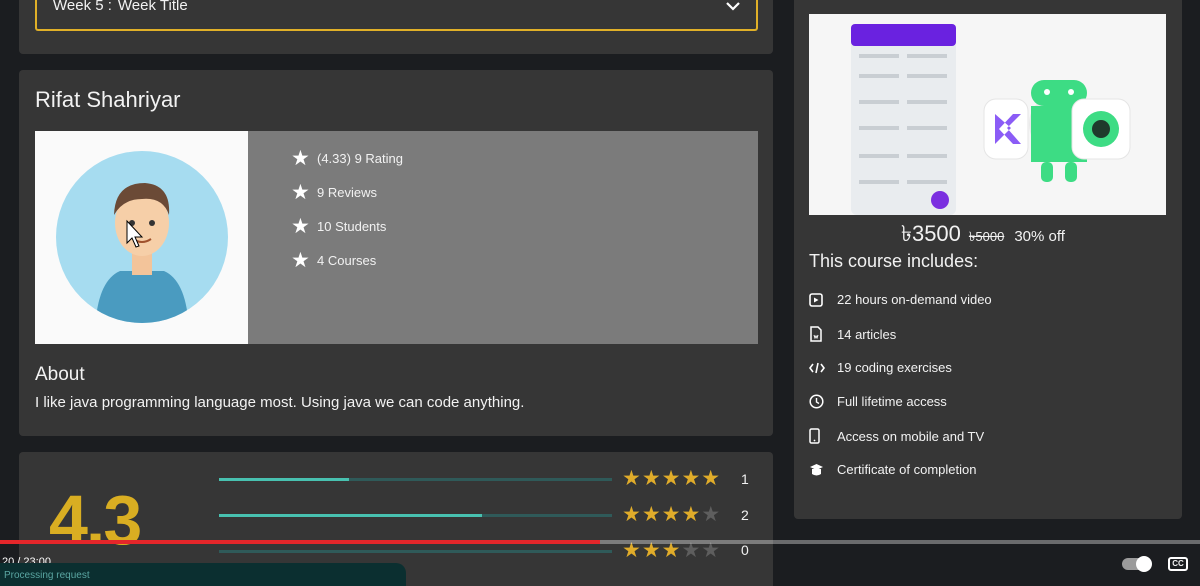 The image size is (1200, 586). I want to click on include-item-coding: 19 coding exercises, so click(880, 367).